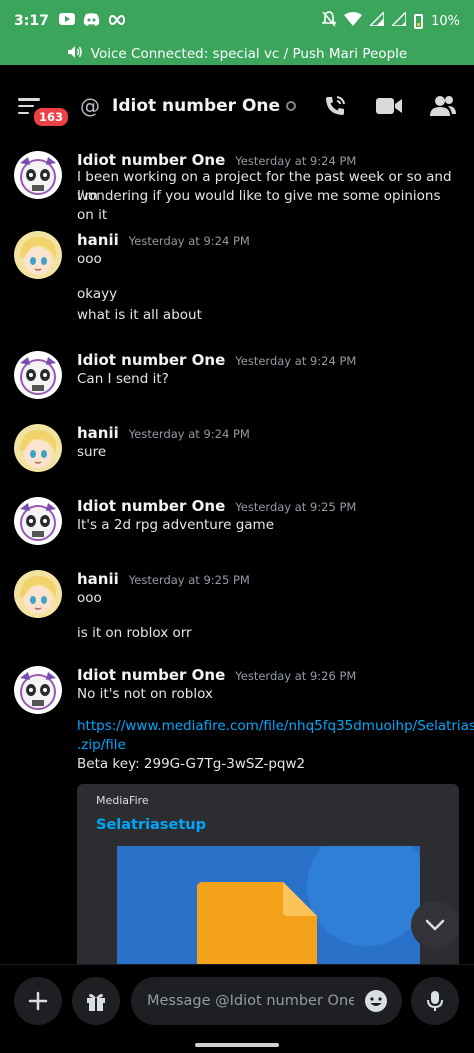 The width and height of the screenshot is (474, 1053). What do you see at coordinates (419, 21) in the screenshot?
I see `battery-icon` at bounding box center [419, 21].